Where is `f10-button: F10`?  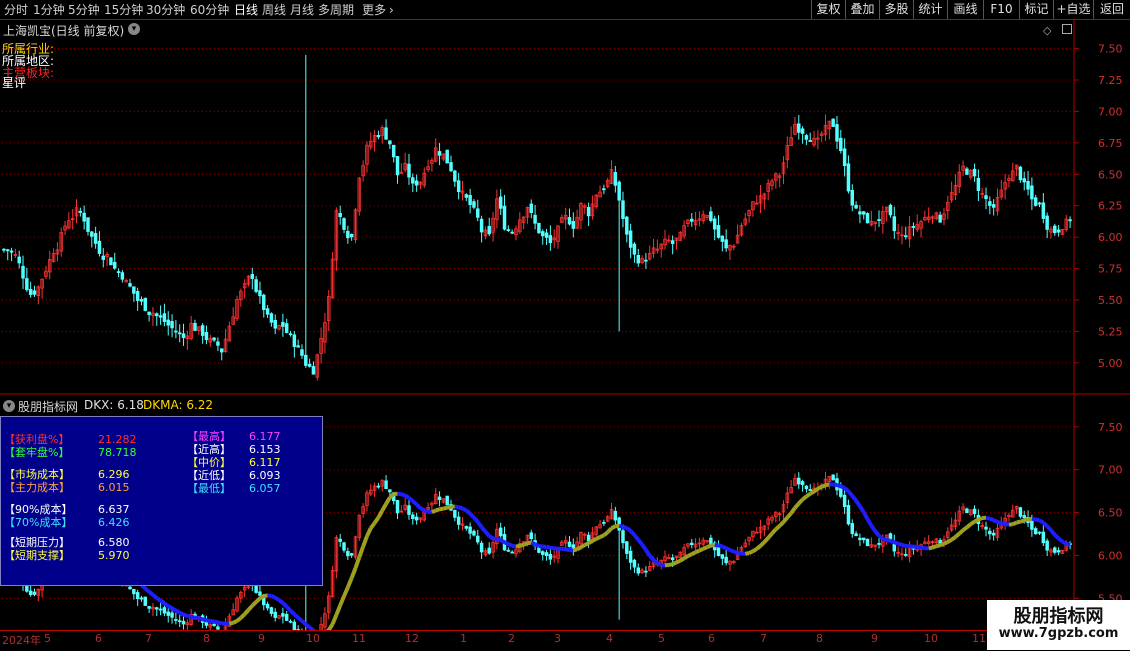 f10-button: F10 is located at coordinates (1001, 9).